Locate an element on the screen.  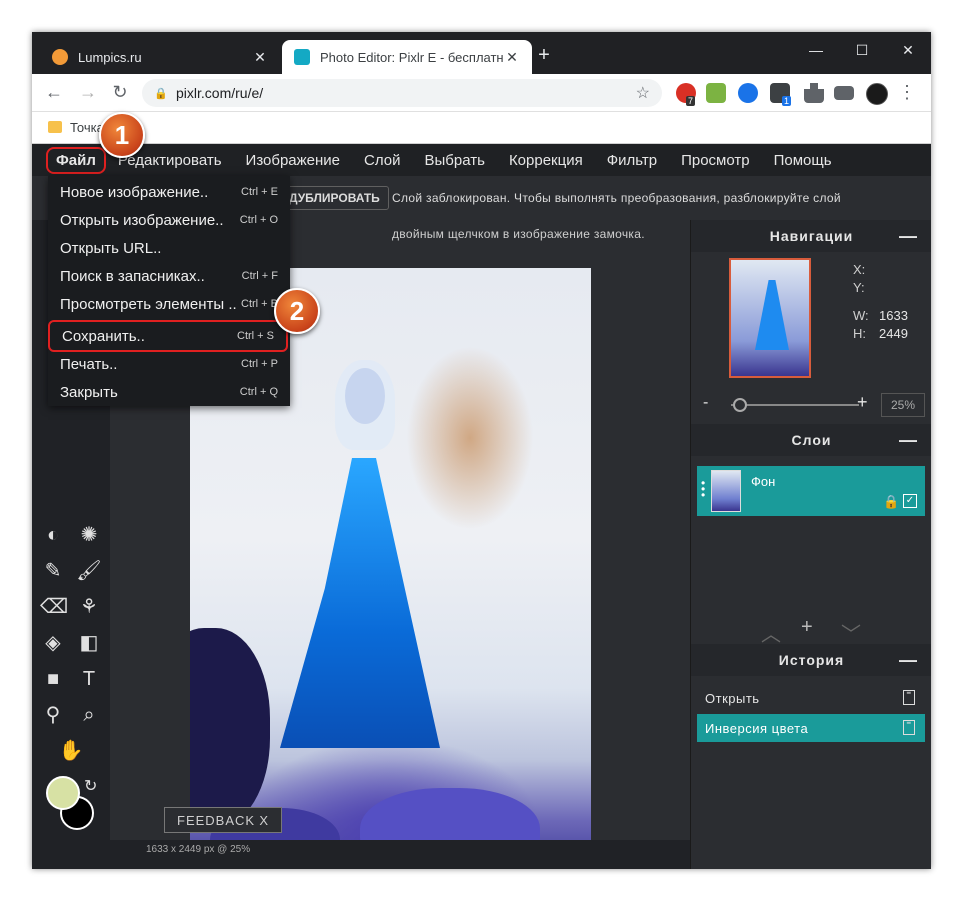
file-menu-new: Новое изображение.. Ctrl + E is located at coordinates (169, 192).